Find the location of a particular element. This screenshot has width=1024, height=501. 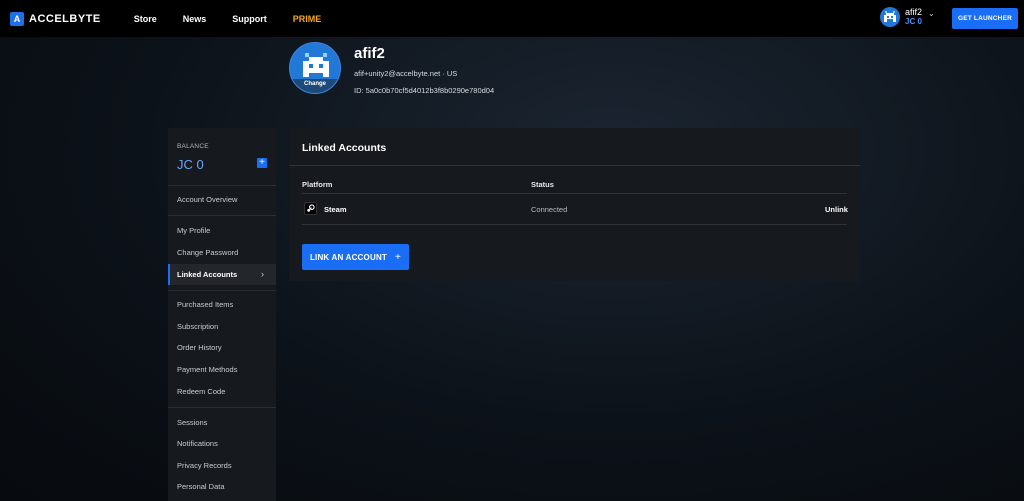

profile-avatar: Change is located at coordinates (315, 68).